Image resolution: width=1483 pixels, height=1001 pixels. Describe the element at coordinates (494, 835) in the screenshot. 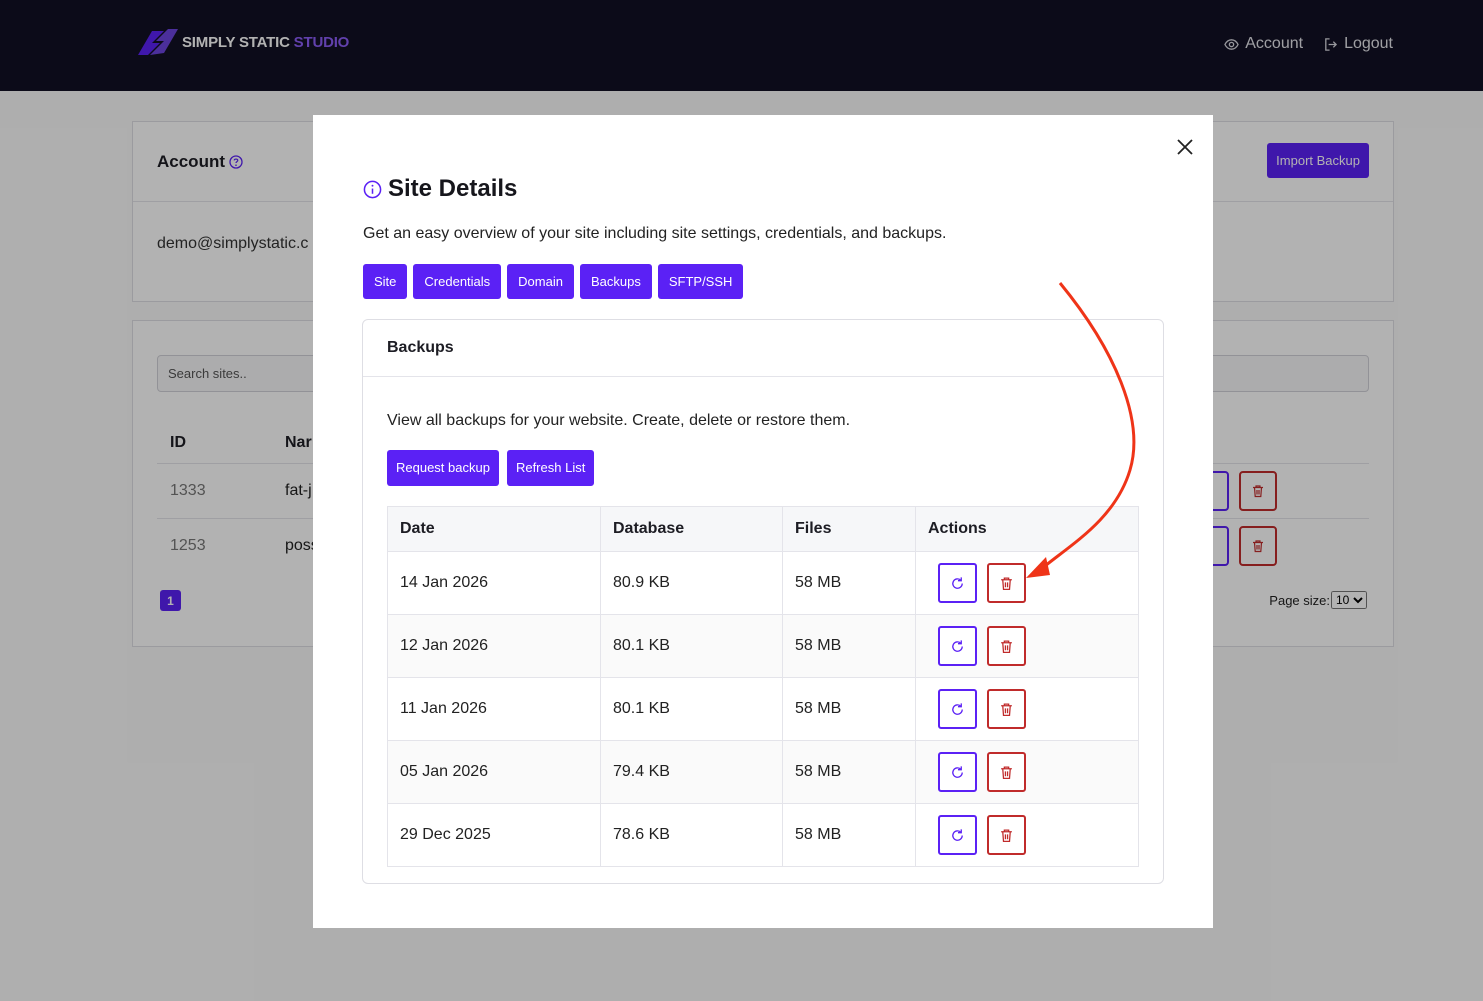

I see `backup-date: 29 Dec 2025` at that location.